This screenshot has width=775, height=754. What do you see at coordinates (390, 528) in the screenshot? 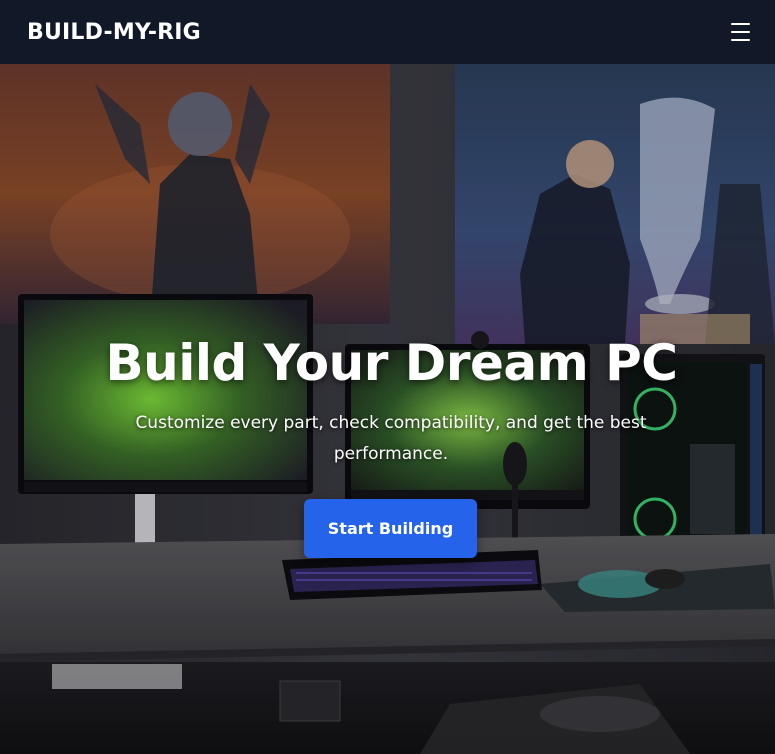
I see `start-building-button: Start Building` at bounding box center [390, 528].